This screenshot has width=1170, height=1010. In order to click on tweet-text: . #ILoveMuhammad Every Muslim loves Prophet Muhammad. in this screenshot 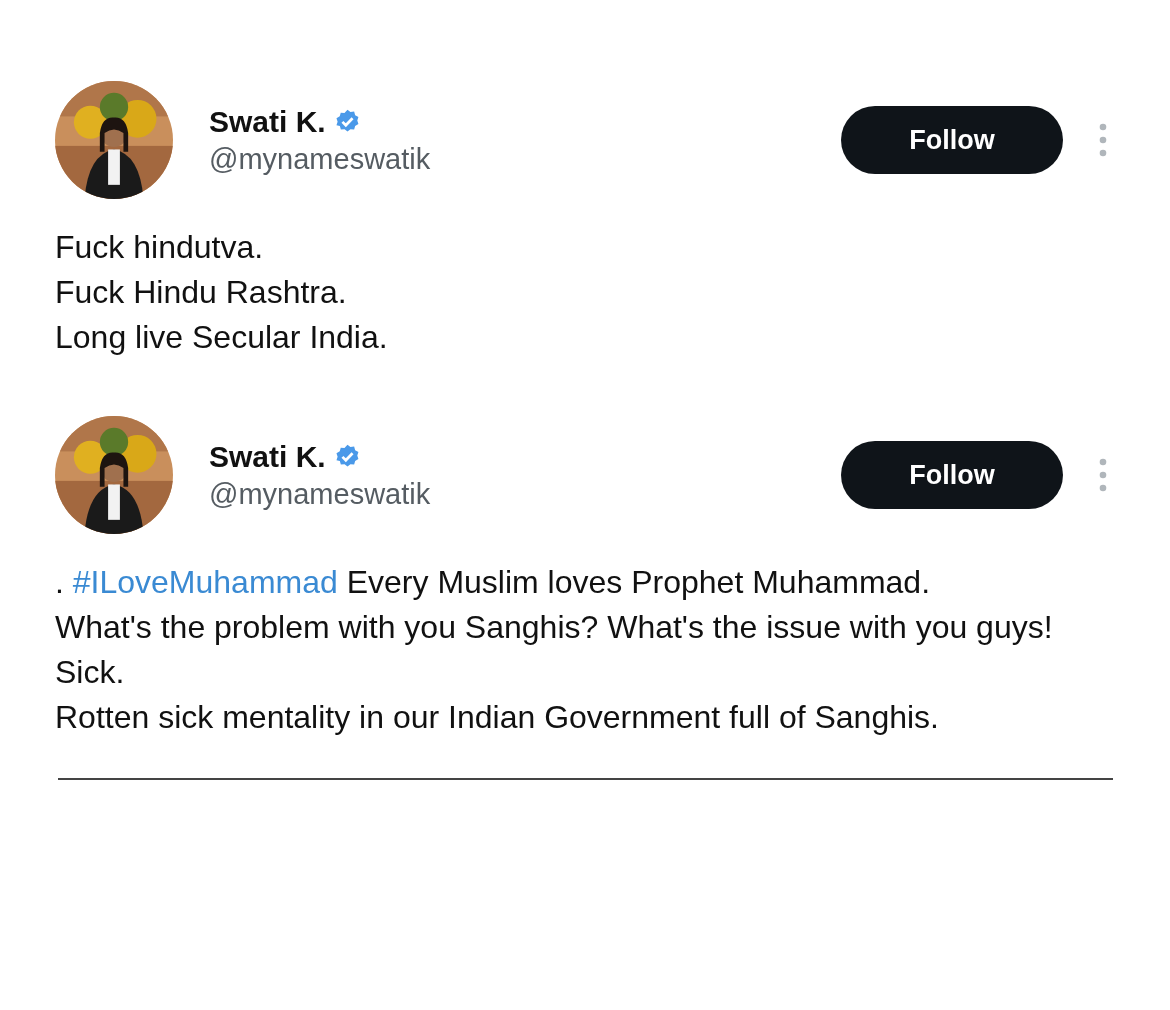, I will do `click(493, 582)`.